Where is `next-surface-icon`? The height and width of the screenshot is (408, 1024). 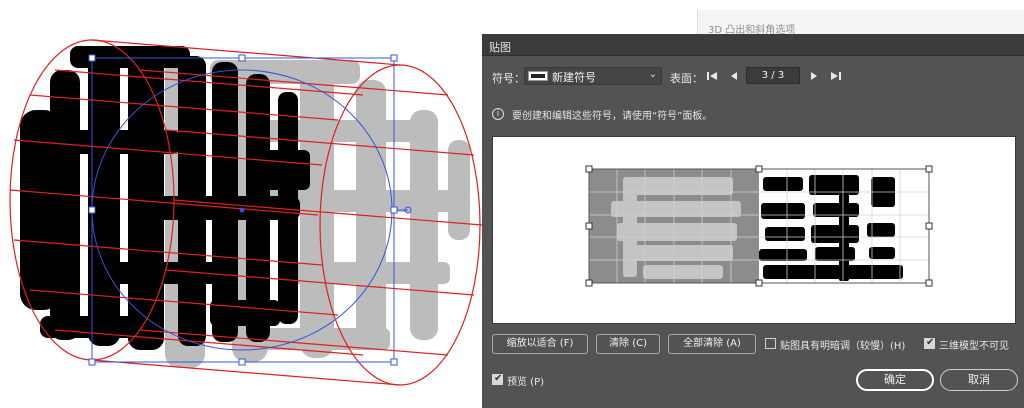 next-surface-icon is located at coordinates (814, 76).